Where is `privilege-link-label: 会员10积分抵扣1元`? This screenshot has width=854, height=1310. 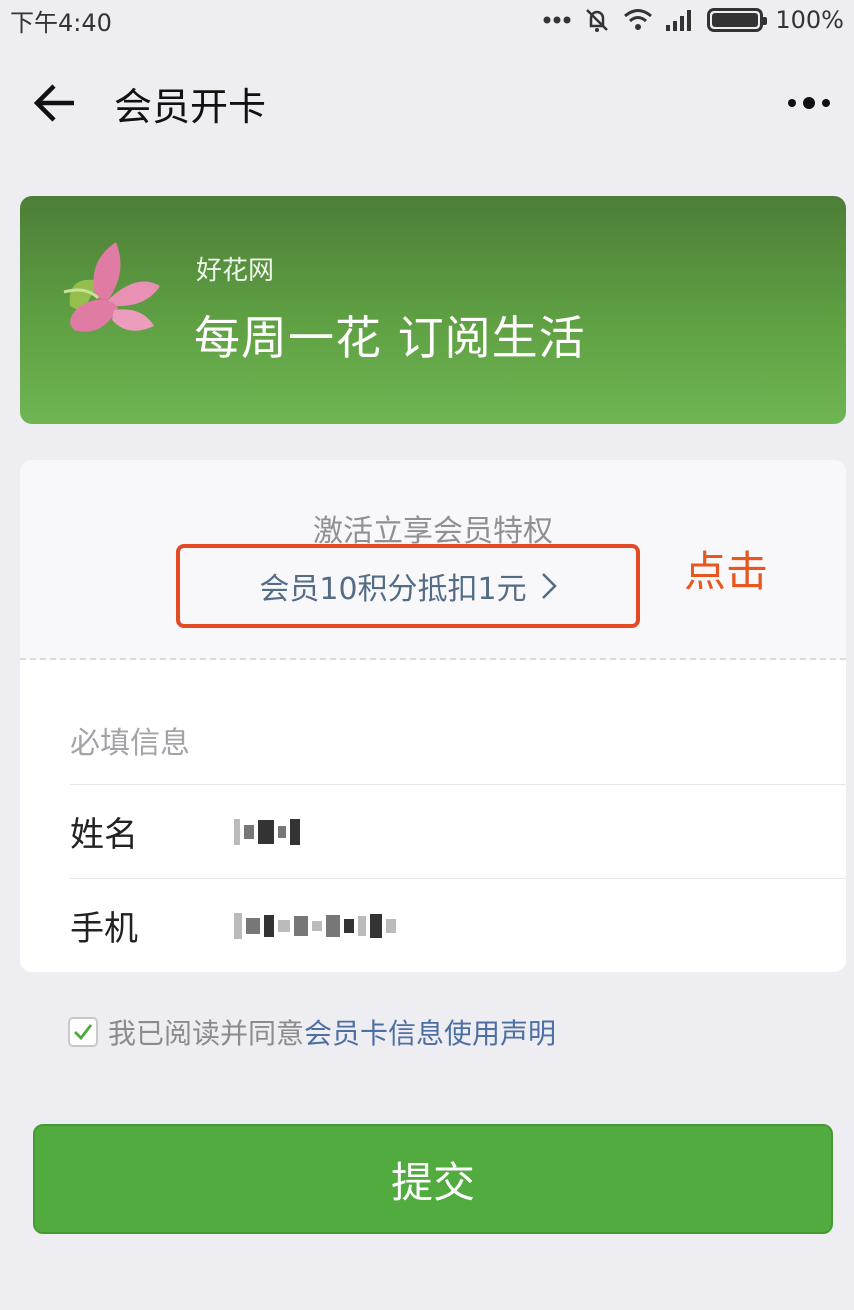 privilege-link-label: 会员10积分抵扣1元 is located at coordinates (393, 589).